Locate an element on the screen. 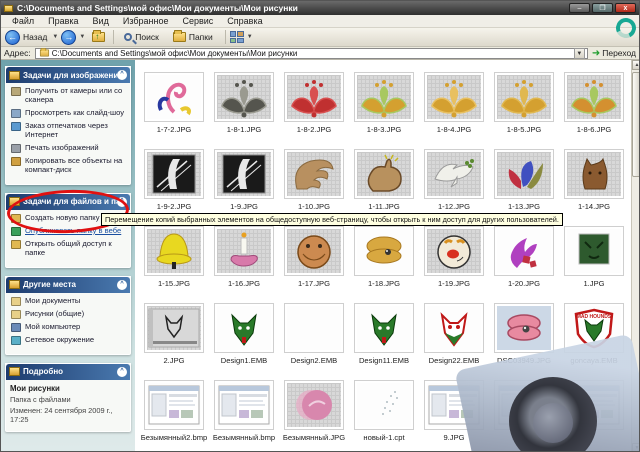 The width and height of the screenshot is (640, 452). file-thumbnail: 1-10.JPG is located at coordinates (314, 182).